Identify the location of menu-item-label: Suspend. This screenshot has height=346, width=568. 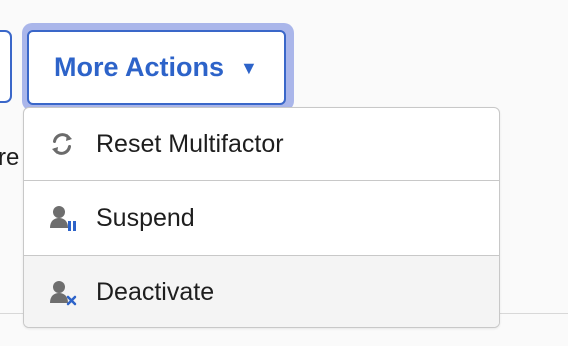
(145, 217).